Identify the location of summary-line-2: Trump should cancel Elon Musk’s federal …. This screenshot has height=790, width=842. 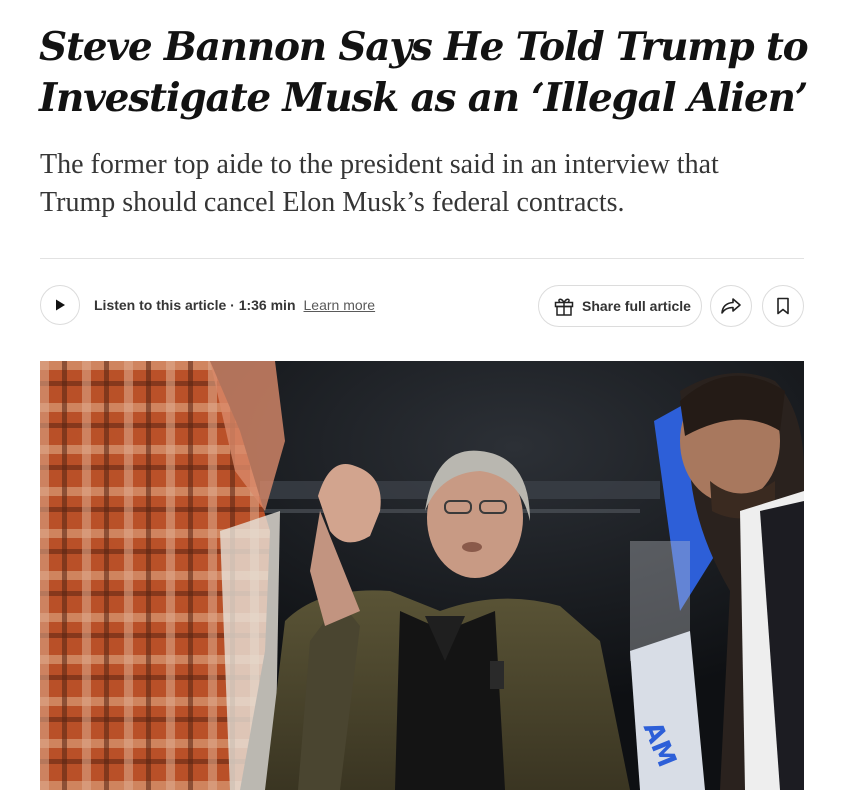
(332, 202).